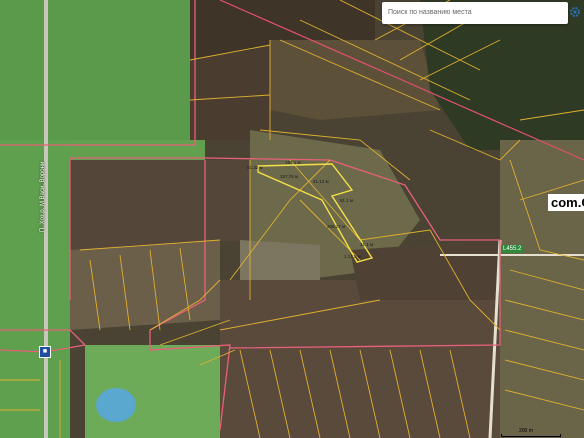 This screenshot has width=584, height=438. I want to click on measurement-label-6: 205.27 м, so click(336, 226).